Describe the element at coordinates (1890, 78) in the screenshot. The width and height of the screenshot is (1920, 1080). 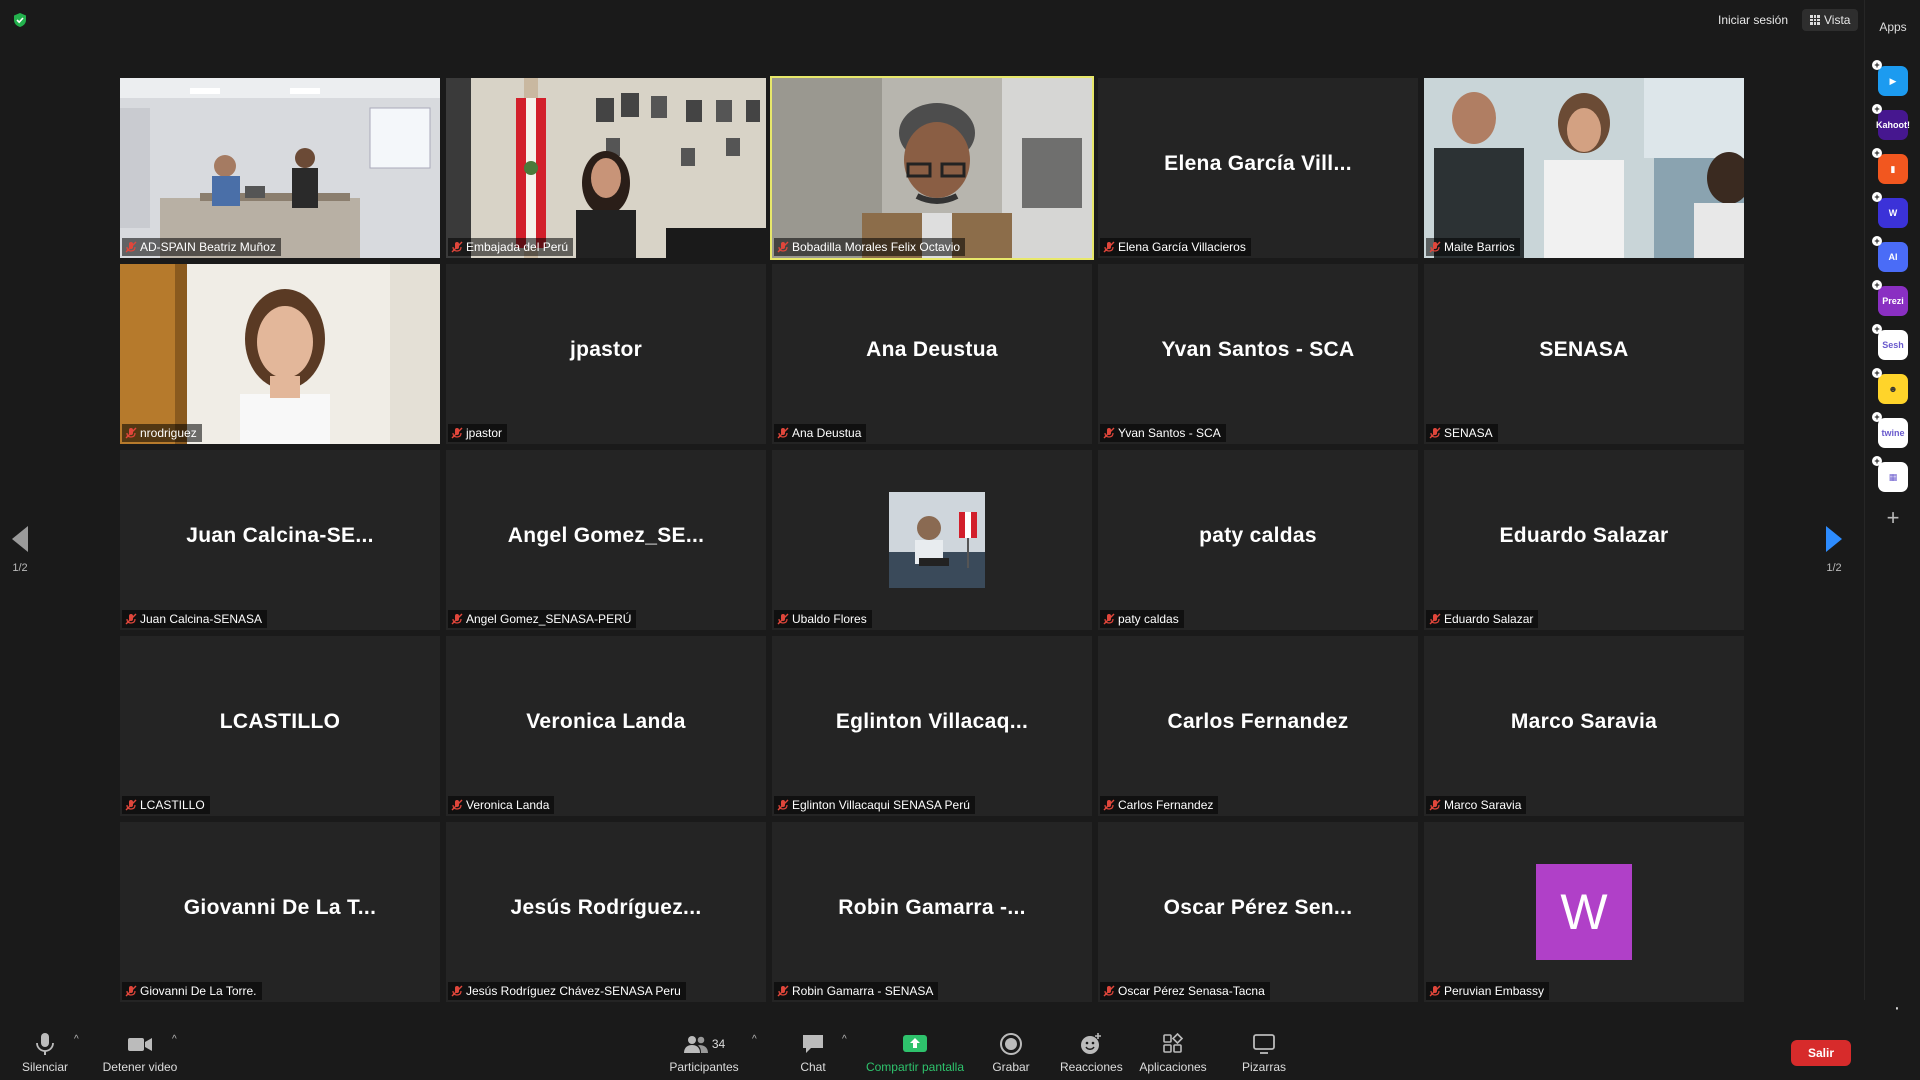
I see `app-play-icon: + ▶` at that location.